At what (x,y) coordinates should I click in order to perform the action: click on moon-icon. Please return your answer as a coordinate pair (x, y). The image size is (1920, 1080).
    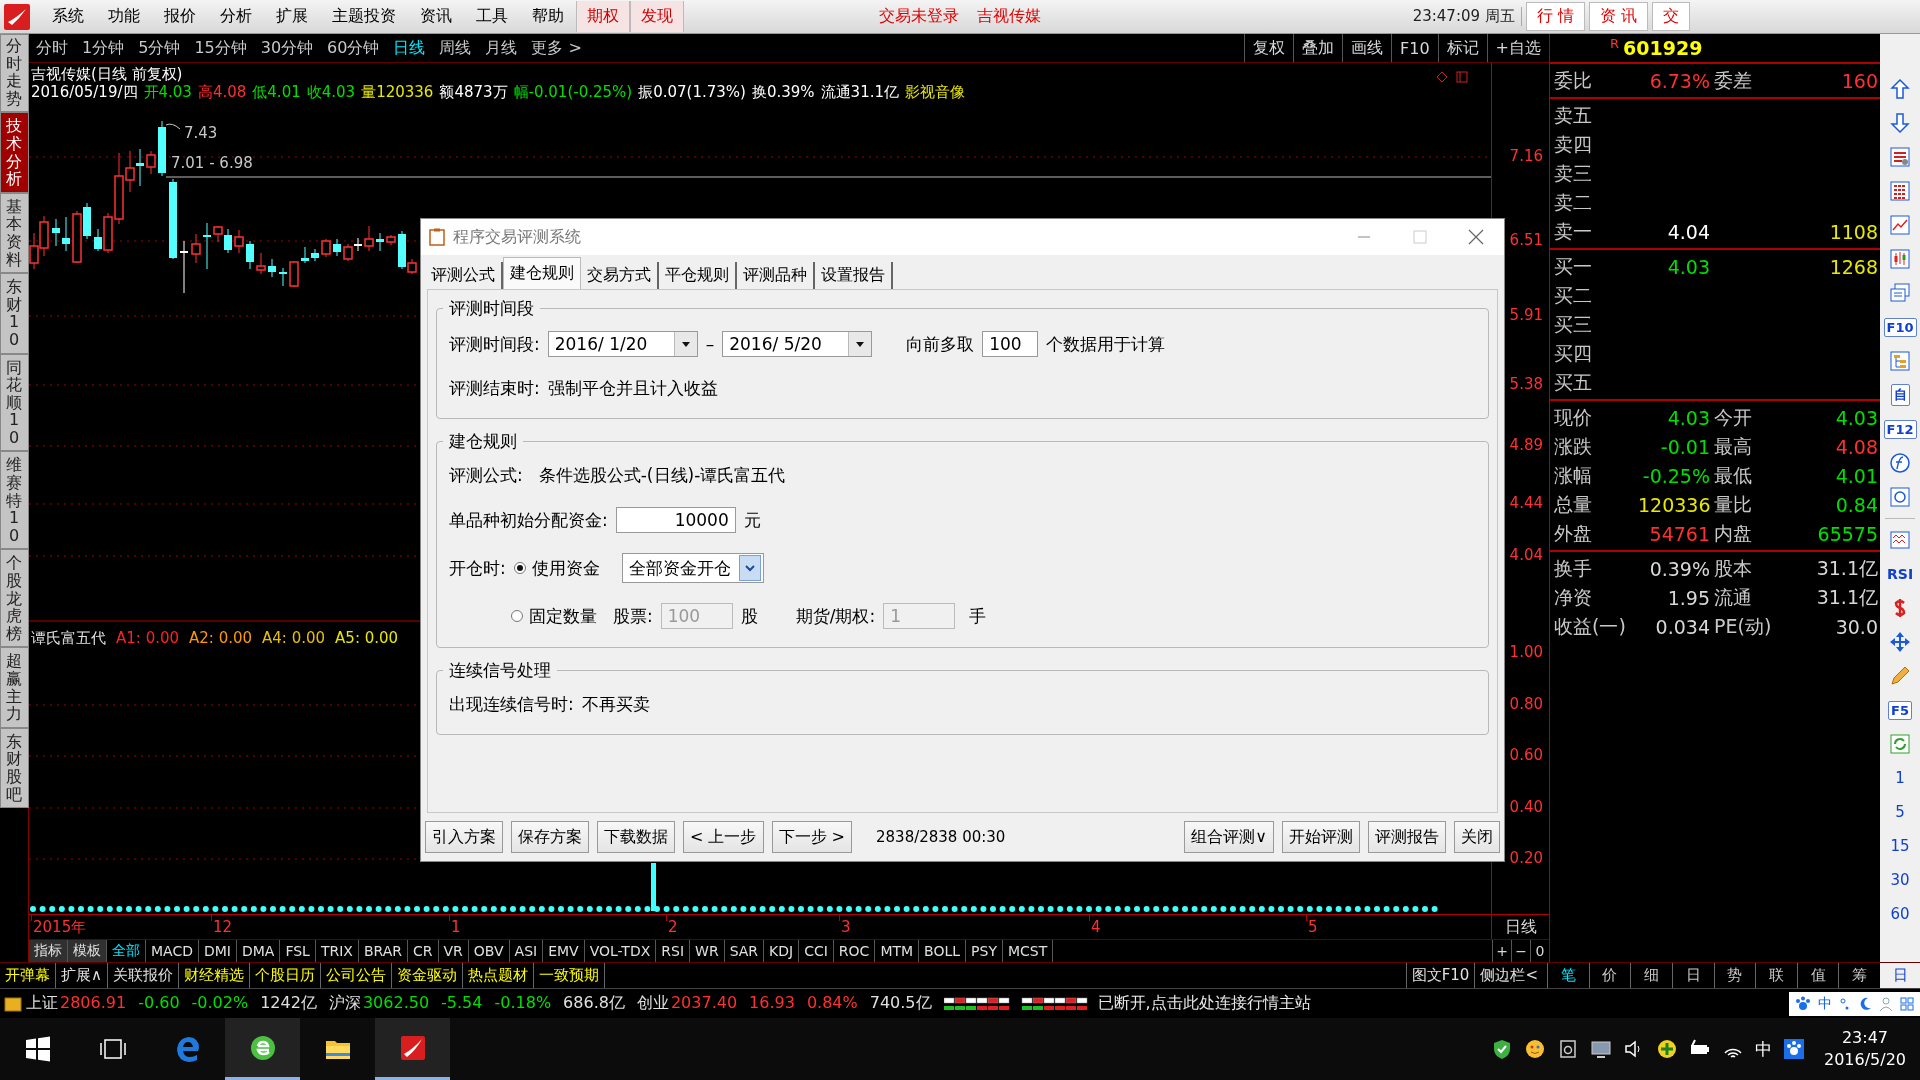
    Looking at the image, I should click on (1865, 1003).